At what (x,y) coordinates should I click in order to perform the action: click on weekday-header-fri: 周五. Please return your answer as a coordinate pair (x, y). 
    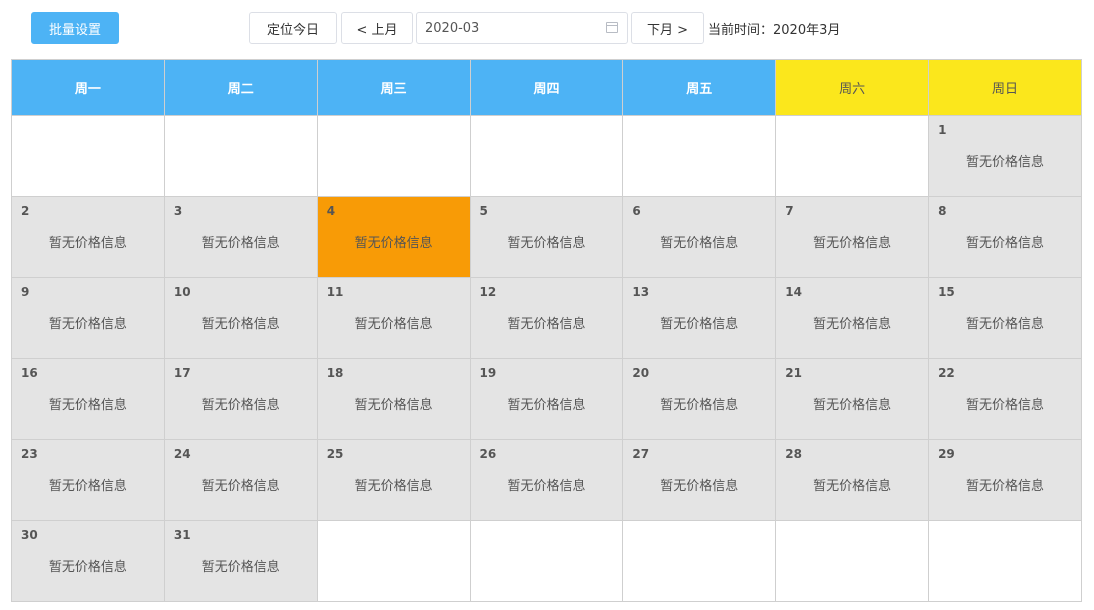
    Looking at the image, I should click on (700, 88).